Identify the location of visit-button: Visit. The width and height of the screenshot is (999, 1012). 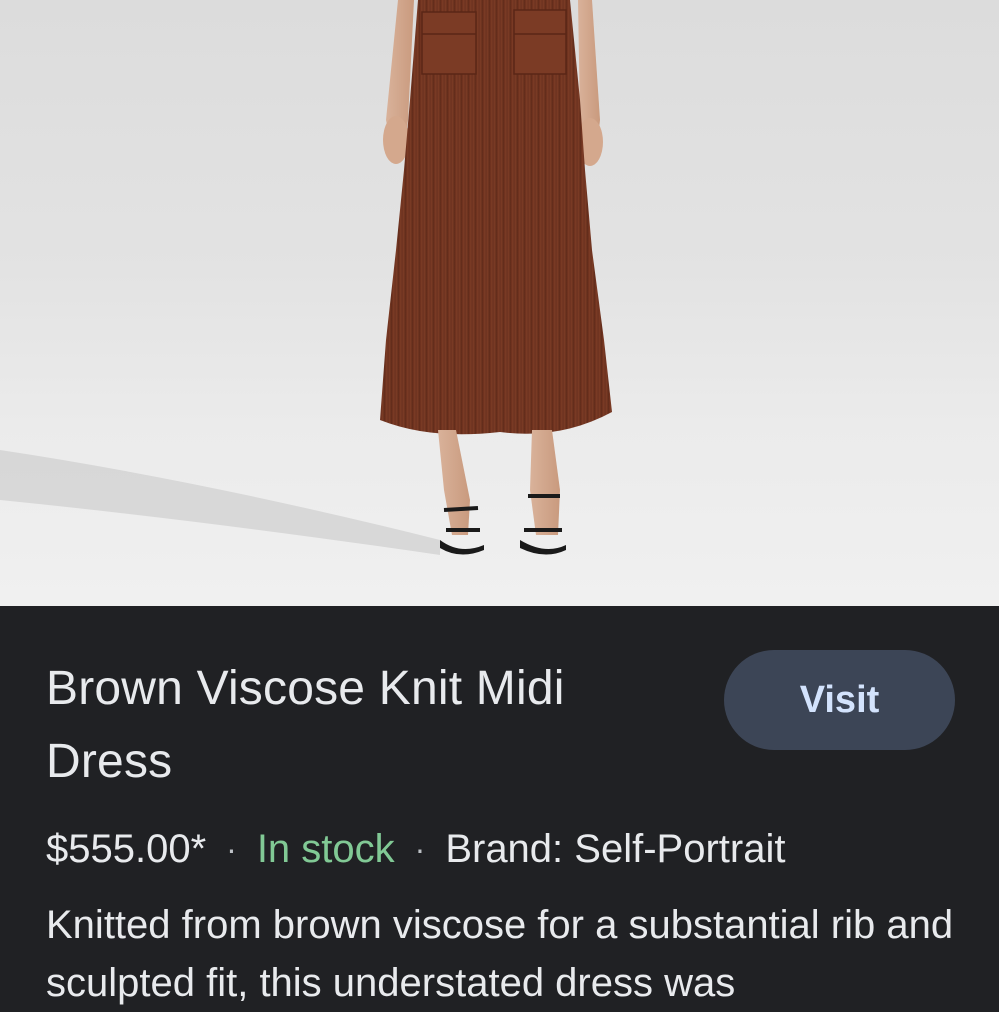
(839, 700).